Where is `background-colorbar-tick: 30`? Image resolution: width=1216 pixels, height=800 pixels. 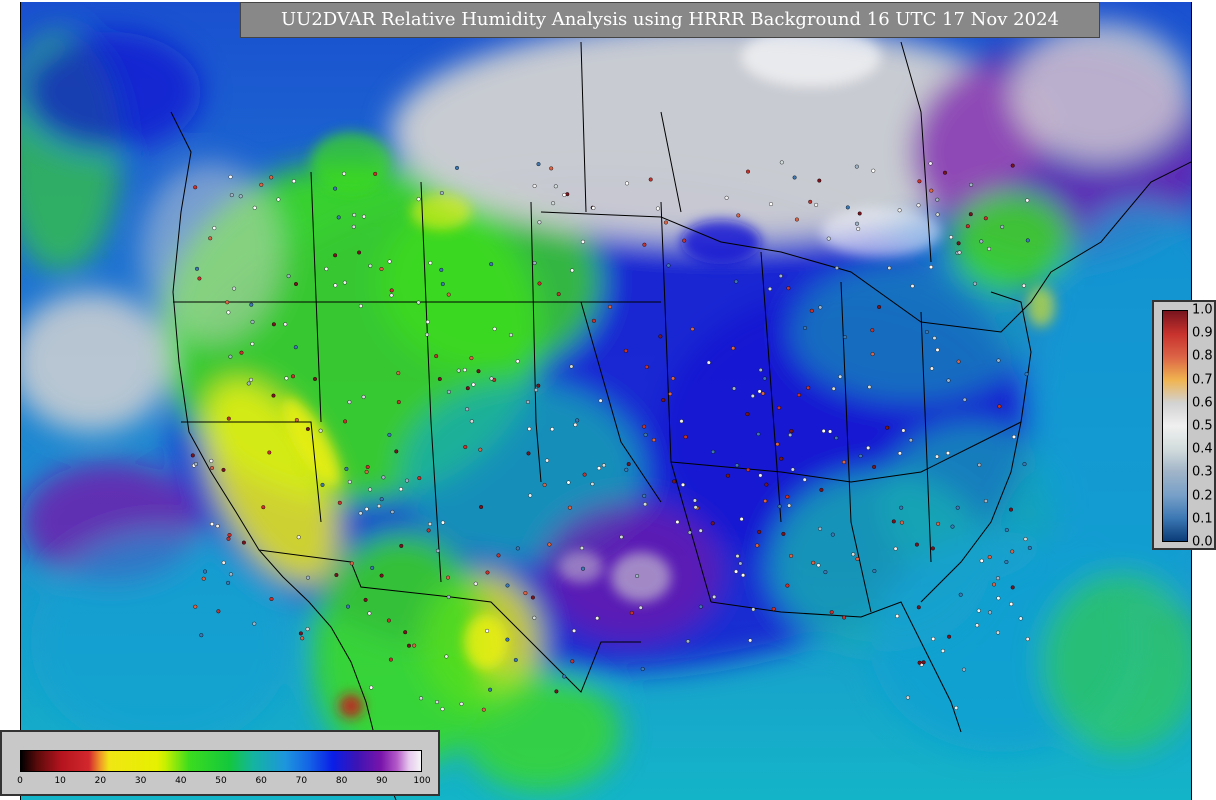 background-colorbar-tick: 30 is located at coordinates (140, 781).